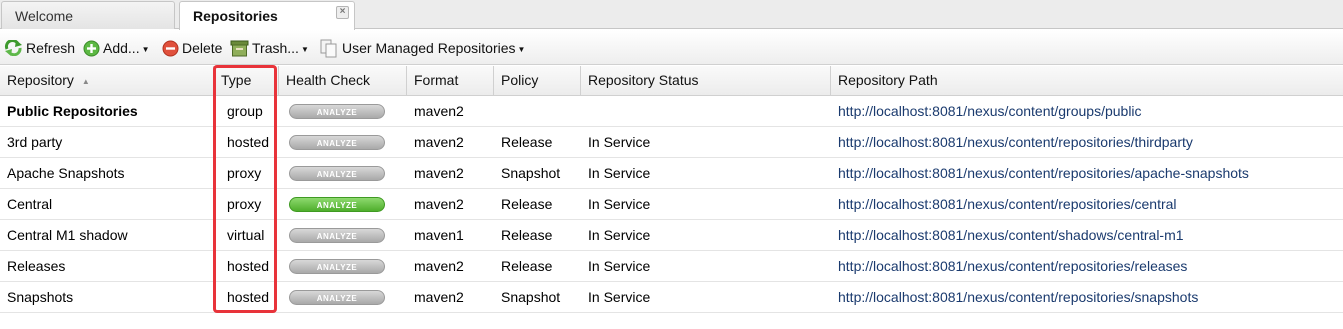  Describe the element at coordinates (520, 80) in the screenshot. I see `column-label: Policy` at that location.